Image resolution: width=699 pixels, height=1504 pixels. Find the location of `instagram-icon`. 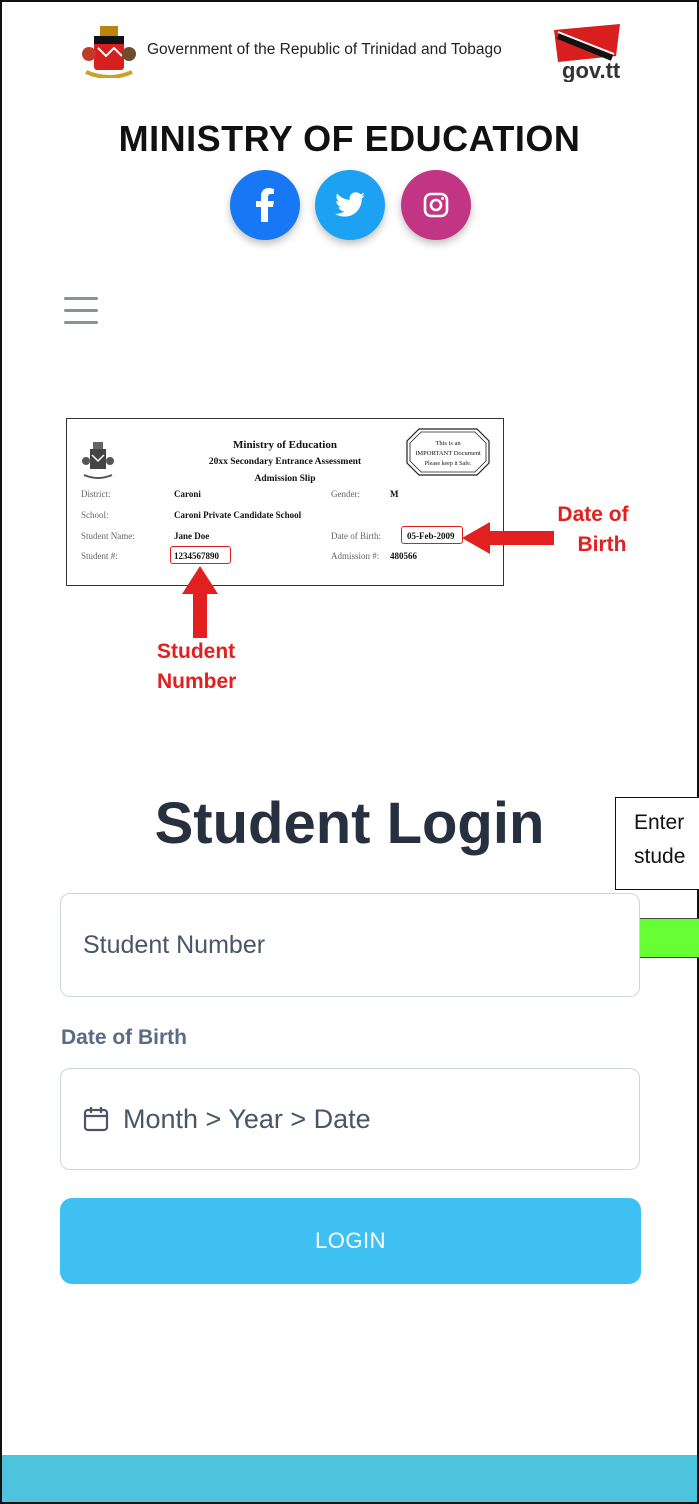

instagram-icon is located at coordinates (436, 205).